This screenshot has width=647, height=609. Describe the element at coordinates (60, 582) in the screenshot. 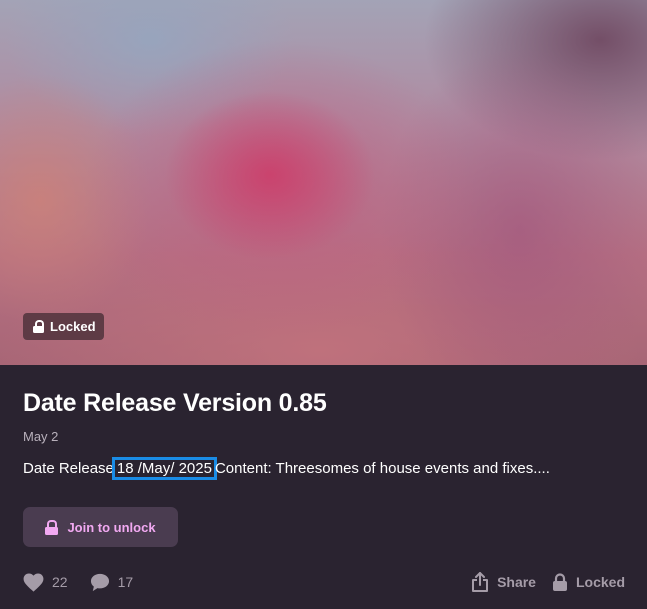

I see `likes-count: 22` at that location.